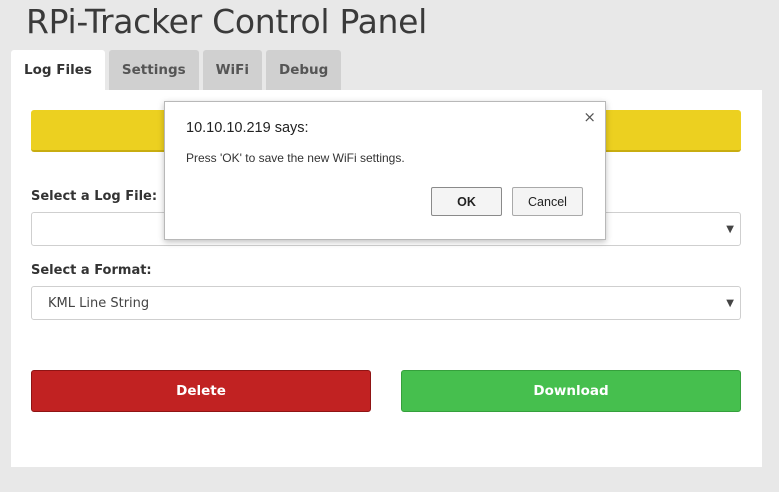 This screenshot has width=779, height=492. I want to click on cancel-button: Cancel, so click(547, 201).